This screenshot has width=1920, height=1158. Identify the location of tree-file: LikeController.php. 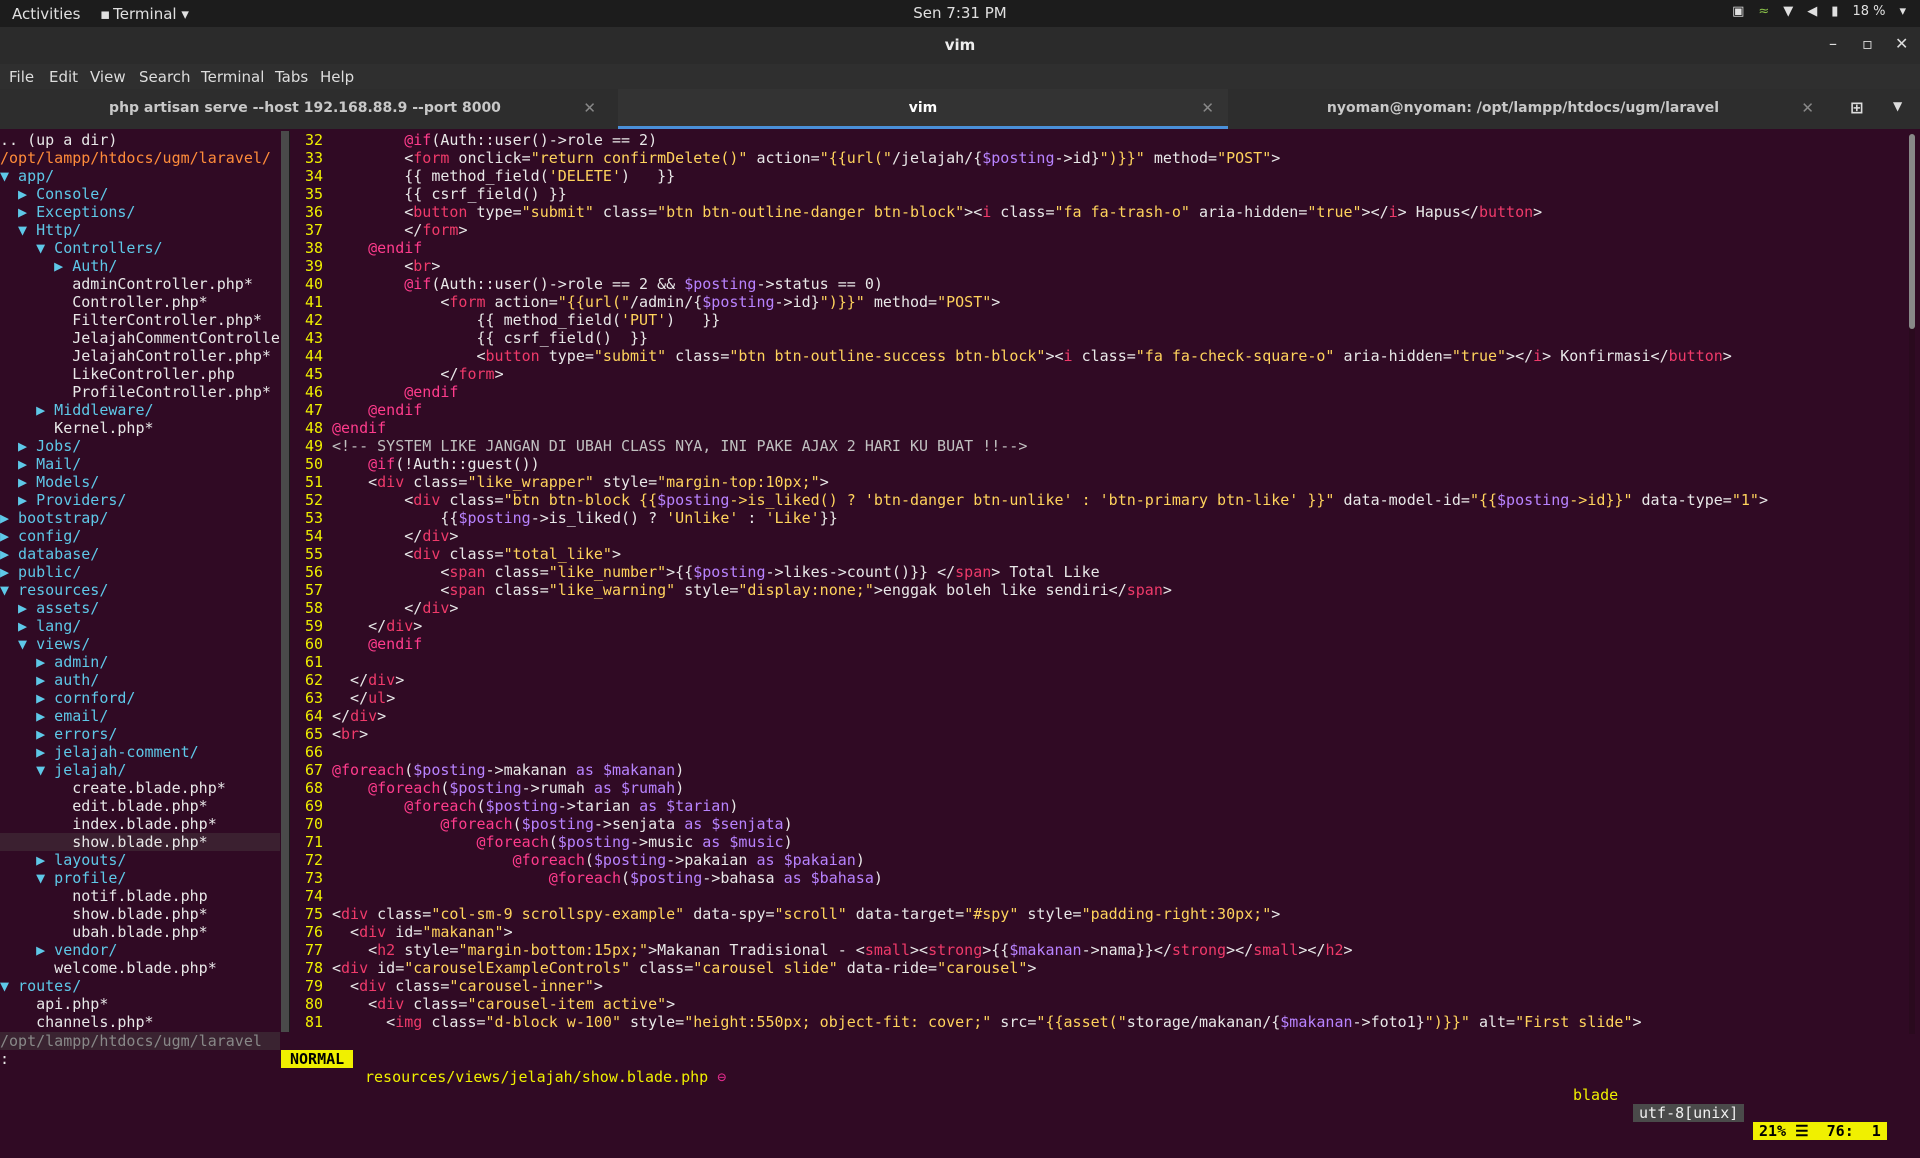
(140, 374).